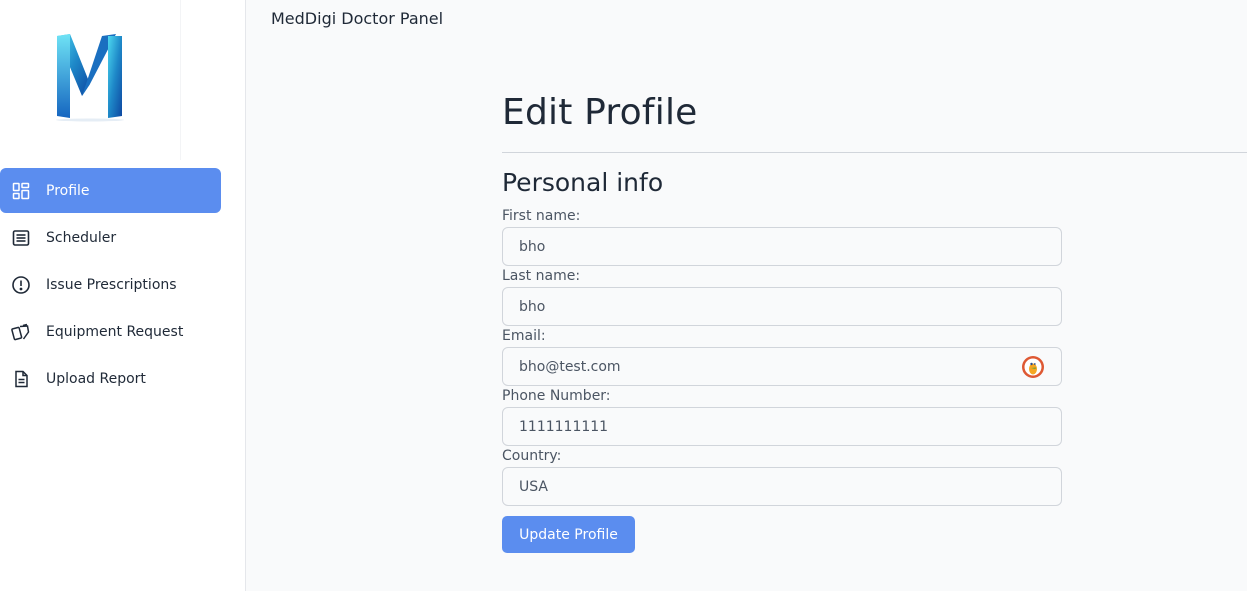 The width and height of the screenshot is (1247, 591). I want to click on document-icon, so click(21, 379).